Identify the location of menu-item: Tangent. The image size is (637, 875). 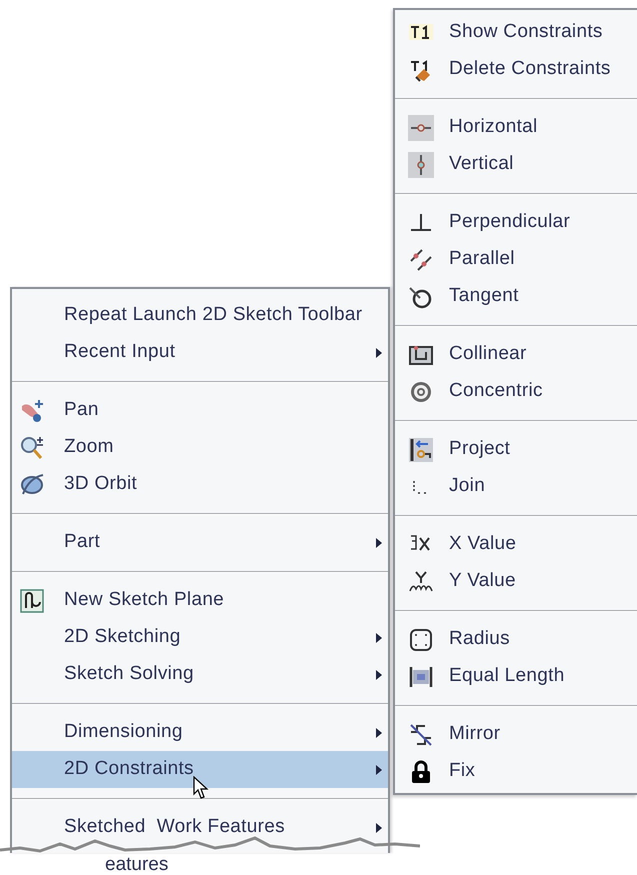
(516, 296).